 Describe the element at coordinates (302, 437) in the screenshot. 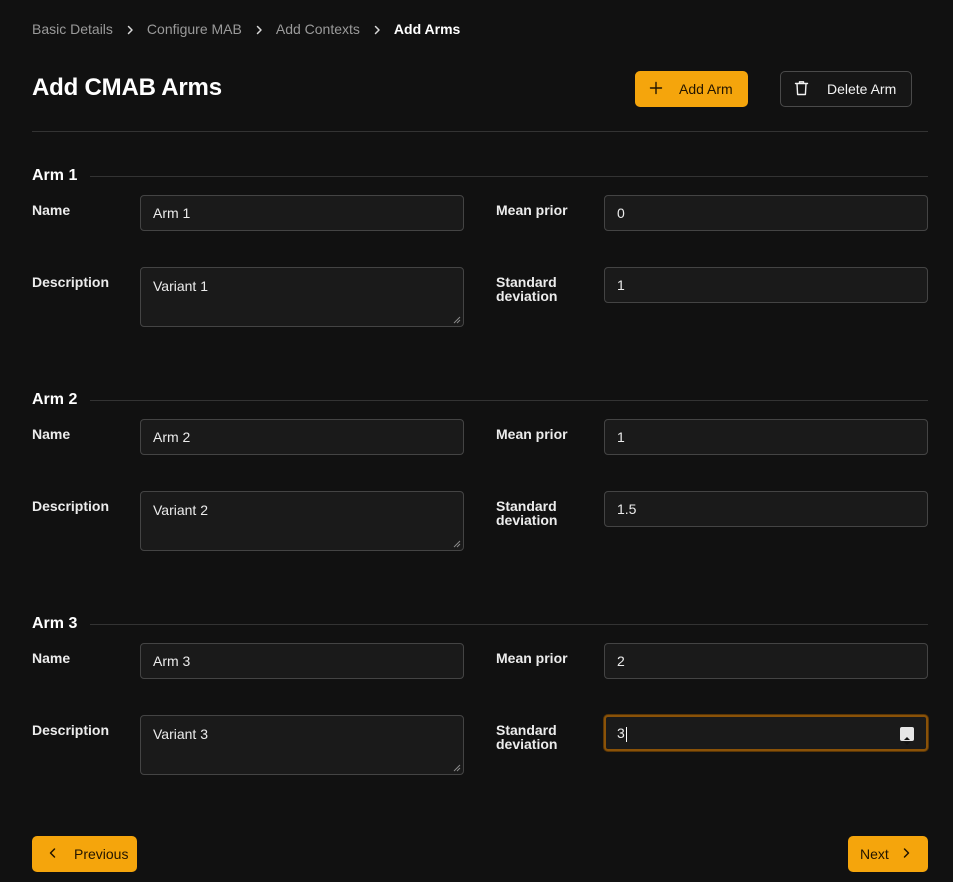

I see `arm-name-input: Arm 2` at that location.